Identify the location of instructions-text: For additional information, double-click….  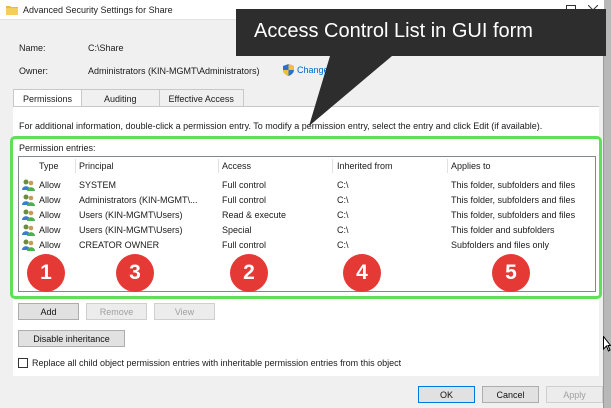
(281, 126).